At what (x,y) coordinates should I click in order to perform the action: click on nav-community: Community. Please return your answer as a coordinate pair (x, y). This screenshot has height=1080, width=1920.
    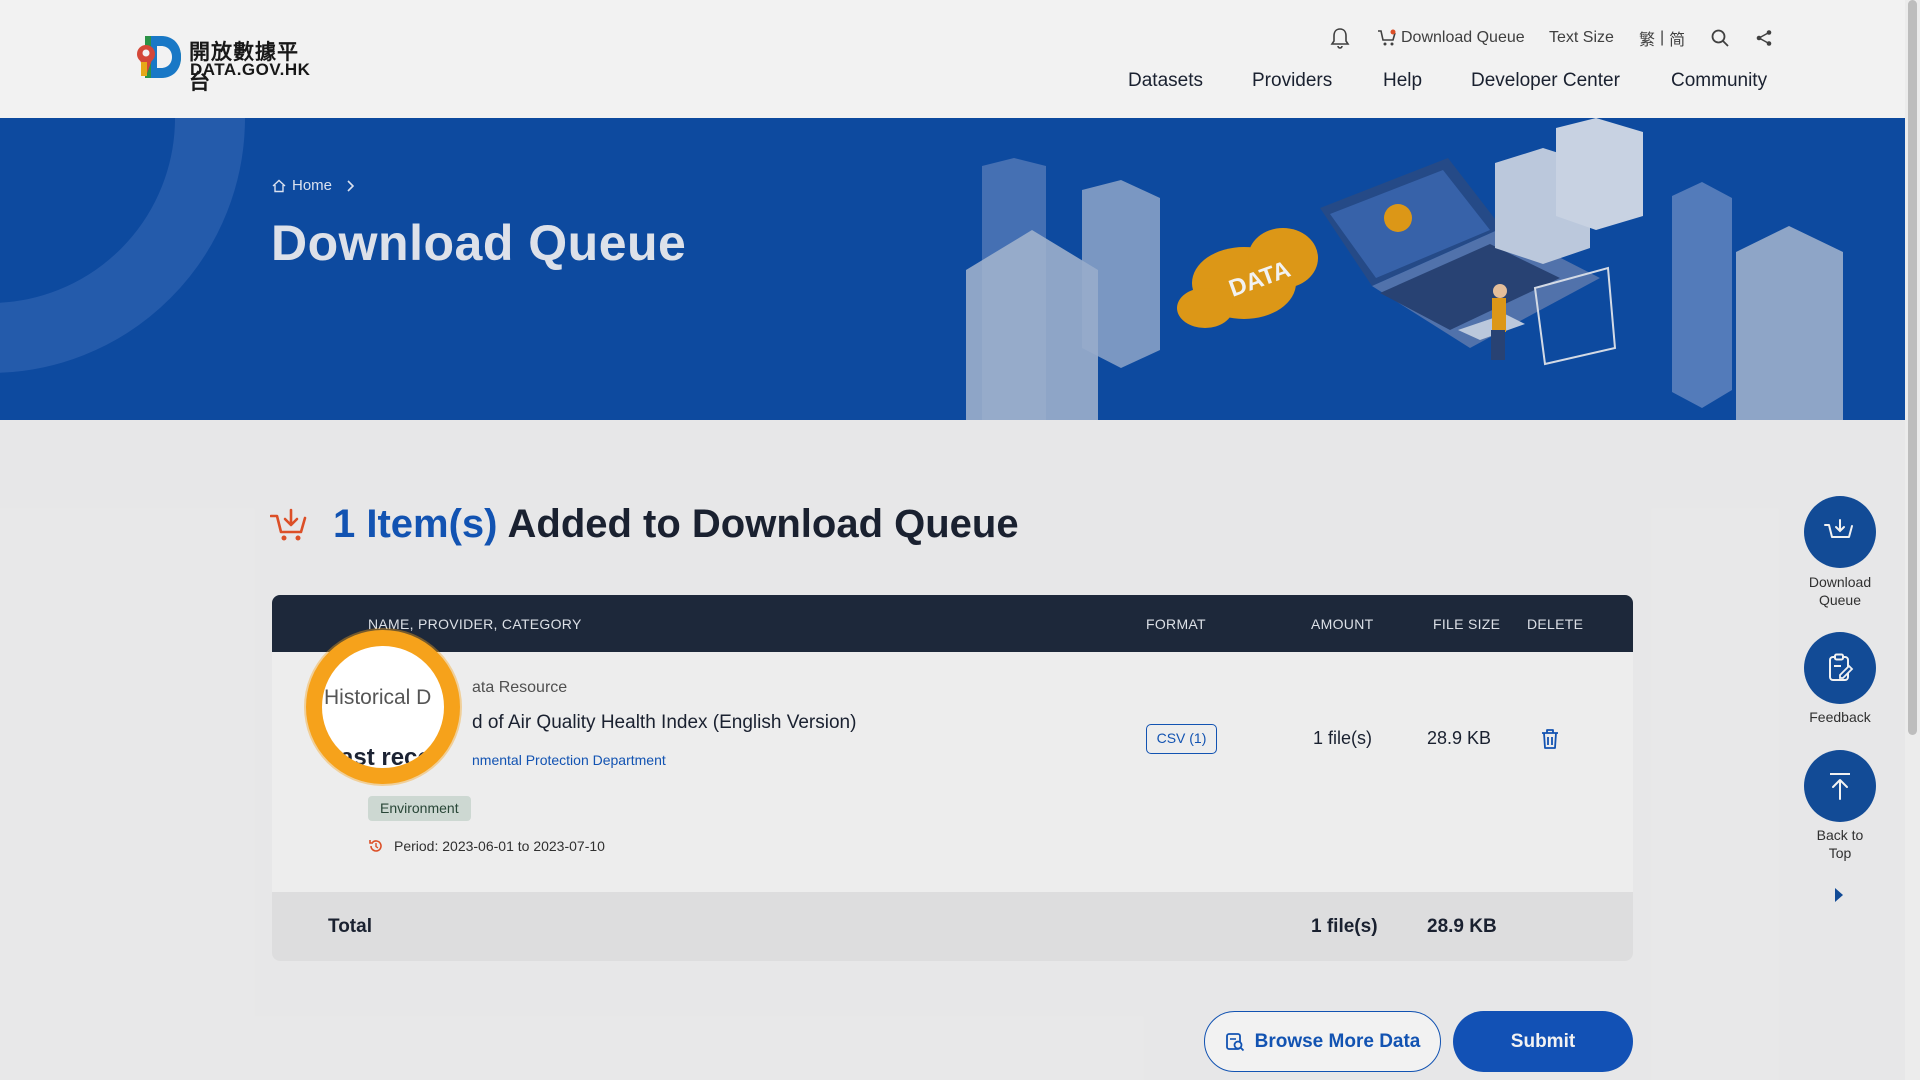
    Looking at the image, I should click on (1719, 81).